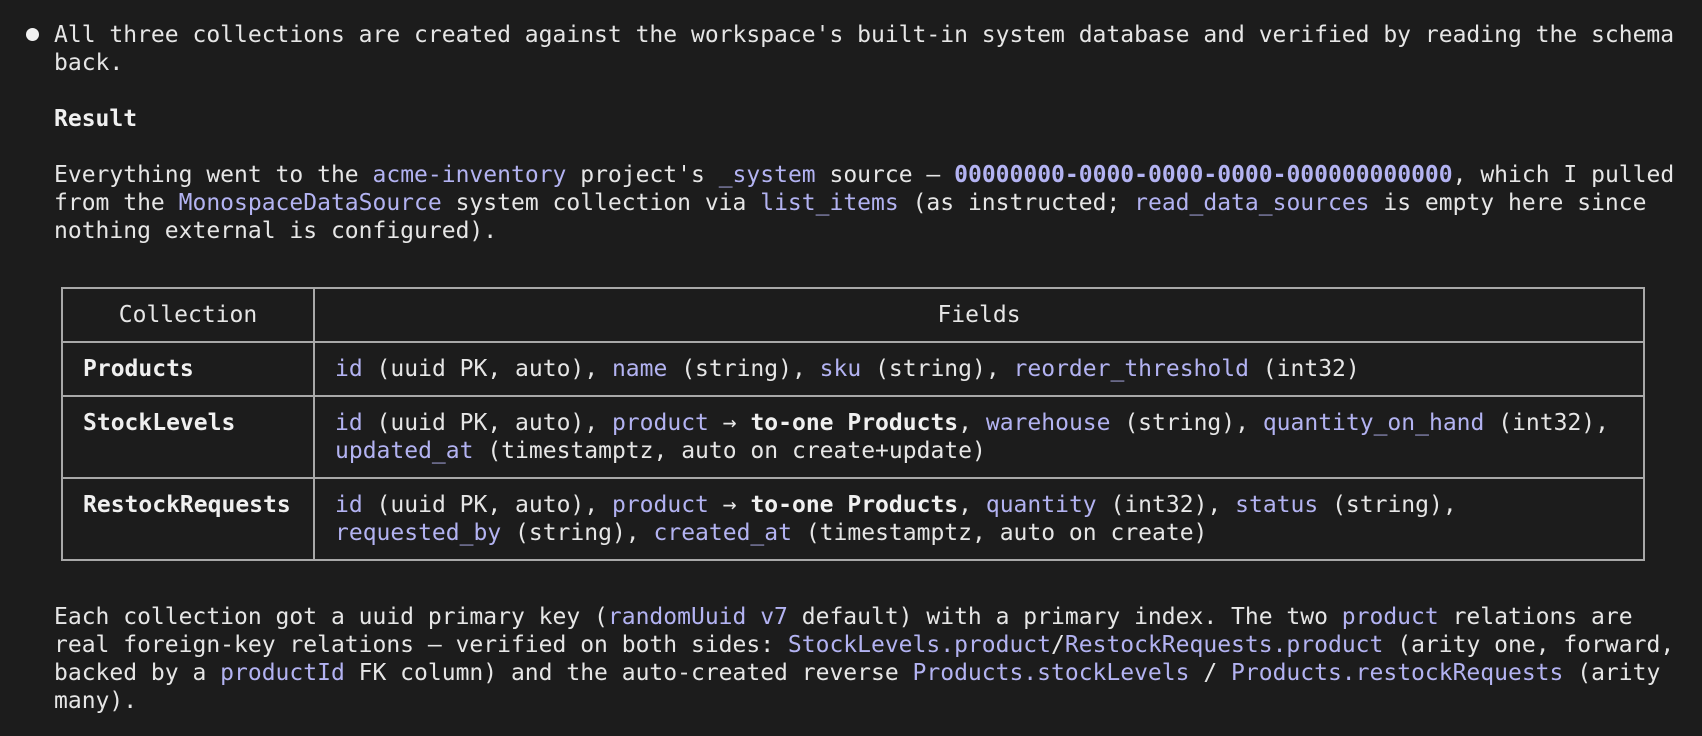  I want to click on text-run: Everything went to the, so click(213, 175).